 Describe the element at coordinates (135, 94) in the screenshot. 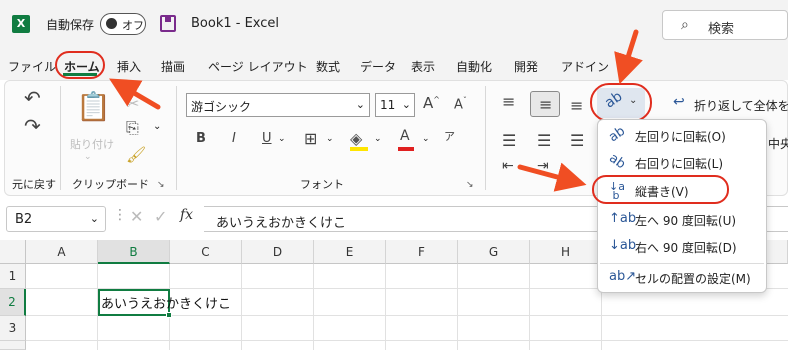

I see `arrow-to-home-tab` at that location.